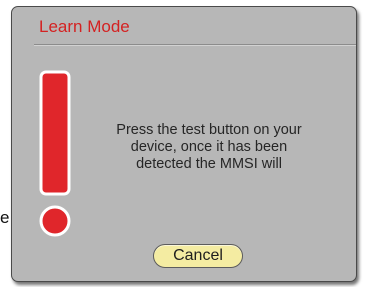  What do you see at coordinates (55, 153) in the screenshot?
I see `exclamation-icon` at bounding box center [55, 153].